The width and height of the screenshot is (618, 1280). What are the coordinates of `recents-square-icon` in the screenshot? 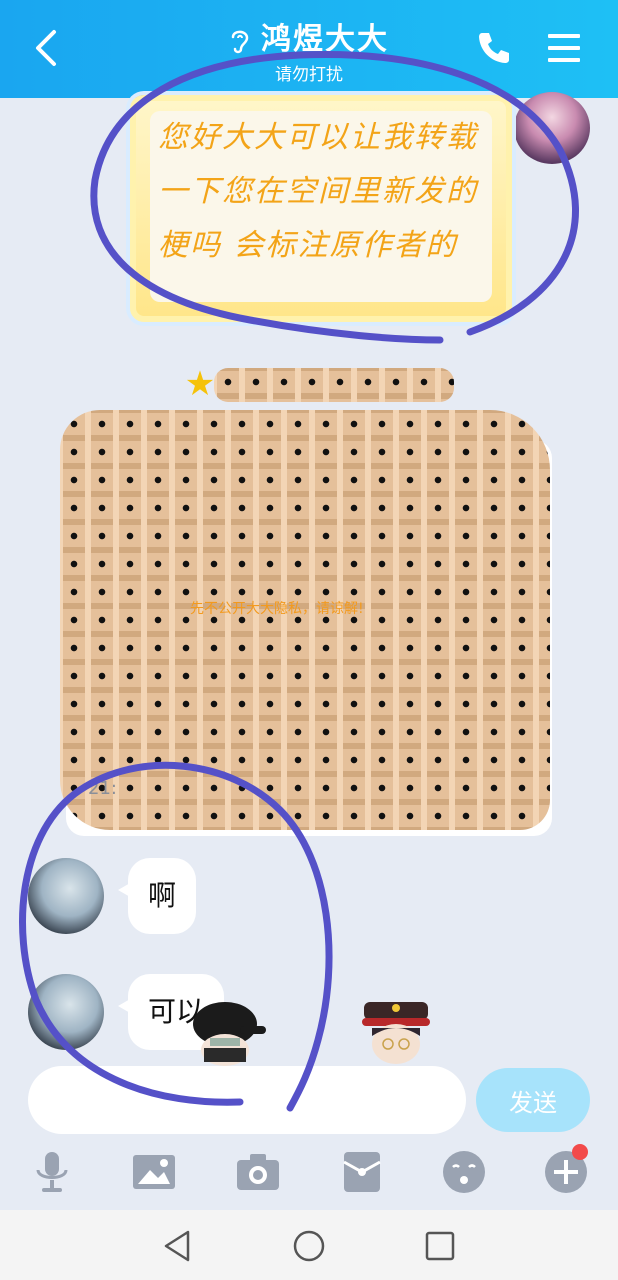 It's located at (440, 1246).